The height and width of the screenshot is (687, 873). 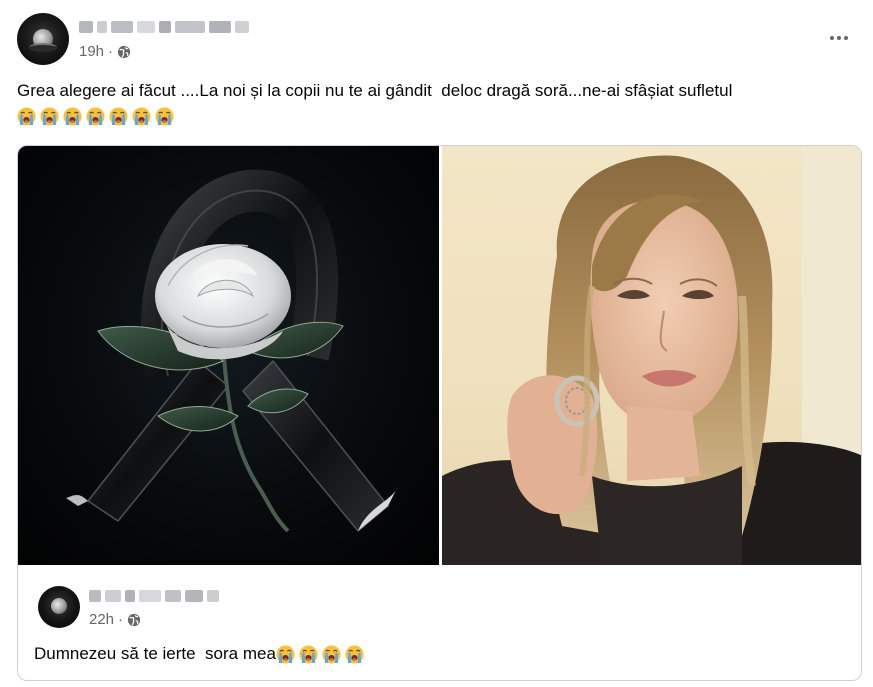 I want to click on post-timestamp: 19h, so click(x=91, y=51).